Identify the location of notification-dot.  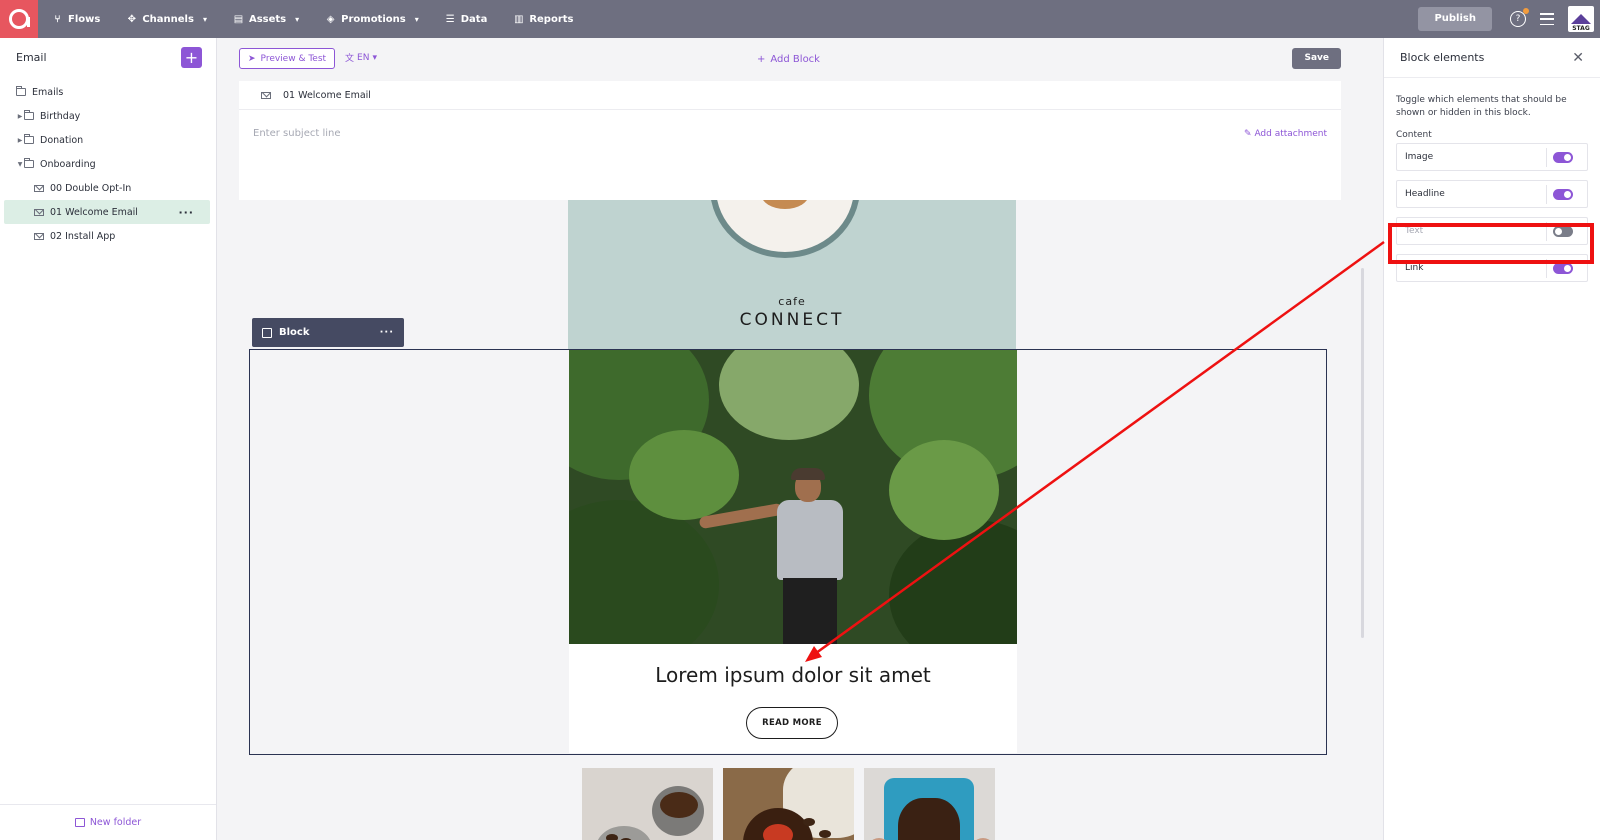
(1526, 11).